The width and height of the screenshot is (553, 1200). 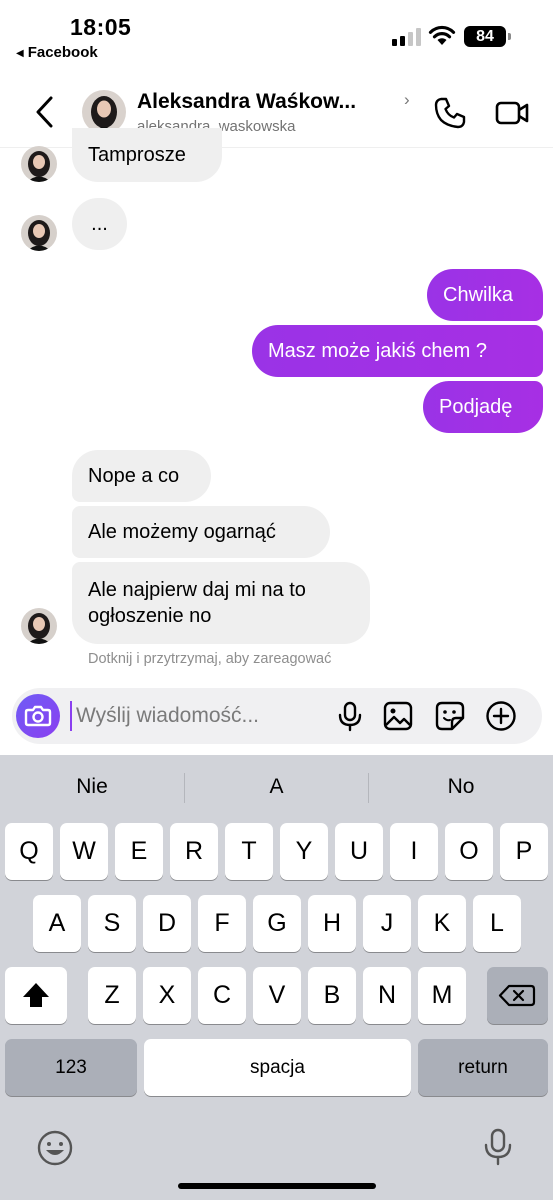 What do you see at coordinates (137, 155) in the screenshot?
I see `message-text: Tamprosze` at bounding box center [137, 155].